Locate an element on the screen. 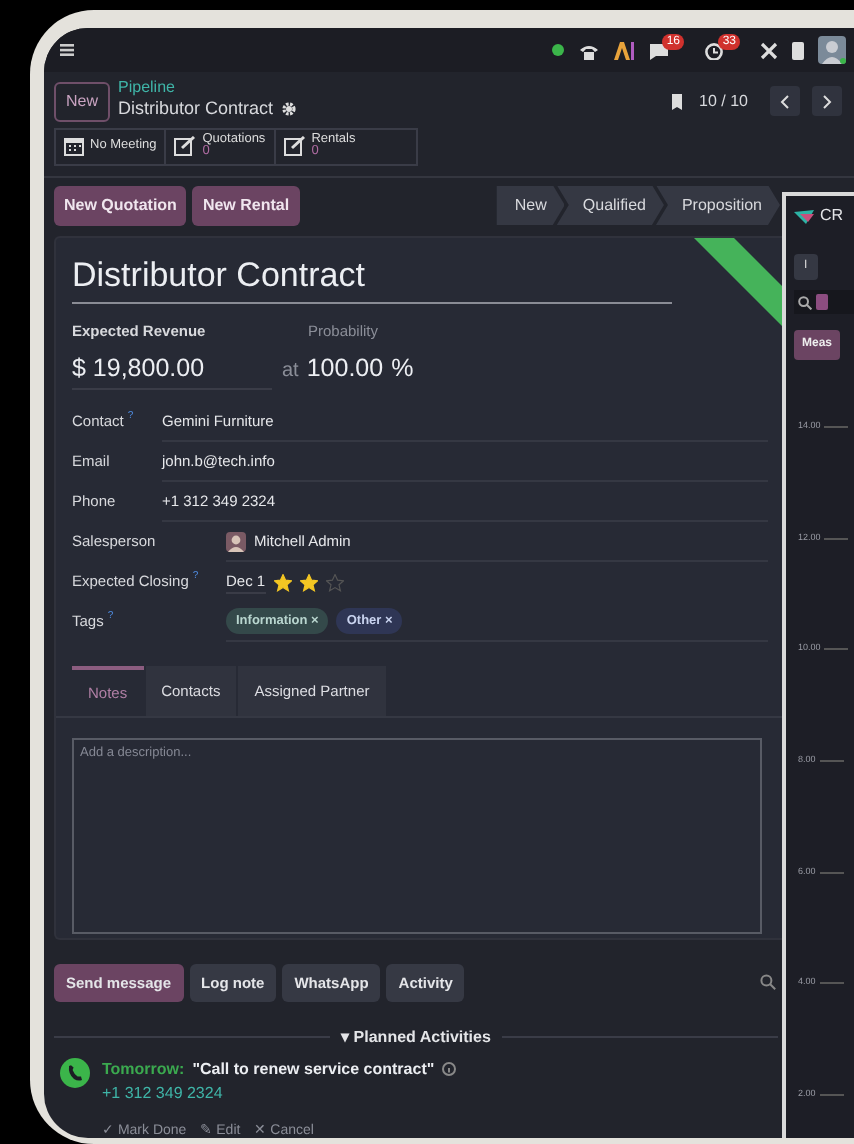 This screenshot has width=854, height=1144. probability-field: 100.00 is located at coordinates (345, 369).